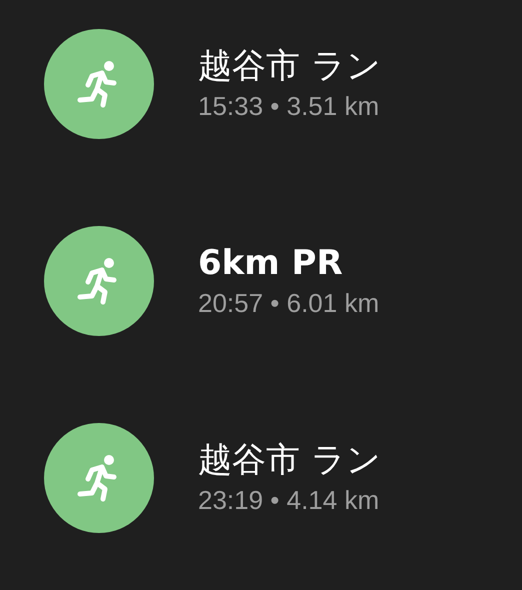 This screenshot has width=522, height=590. Describe the element at coordinates (289, 106) in the screenshot. I see `activity-summary: 15:33 • 3.51 km` at that location.